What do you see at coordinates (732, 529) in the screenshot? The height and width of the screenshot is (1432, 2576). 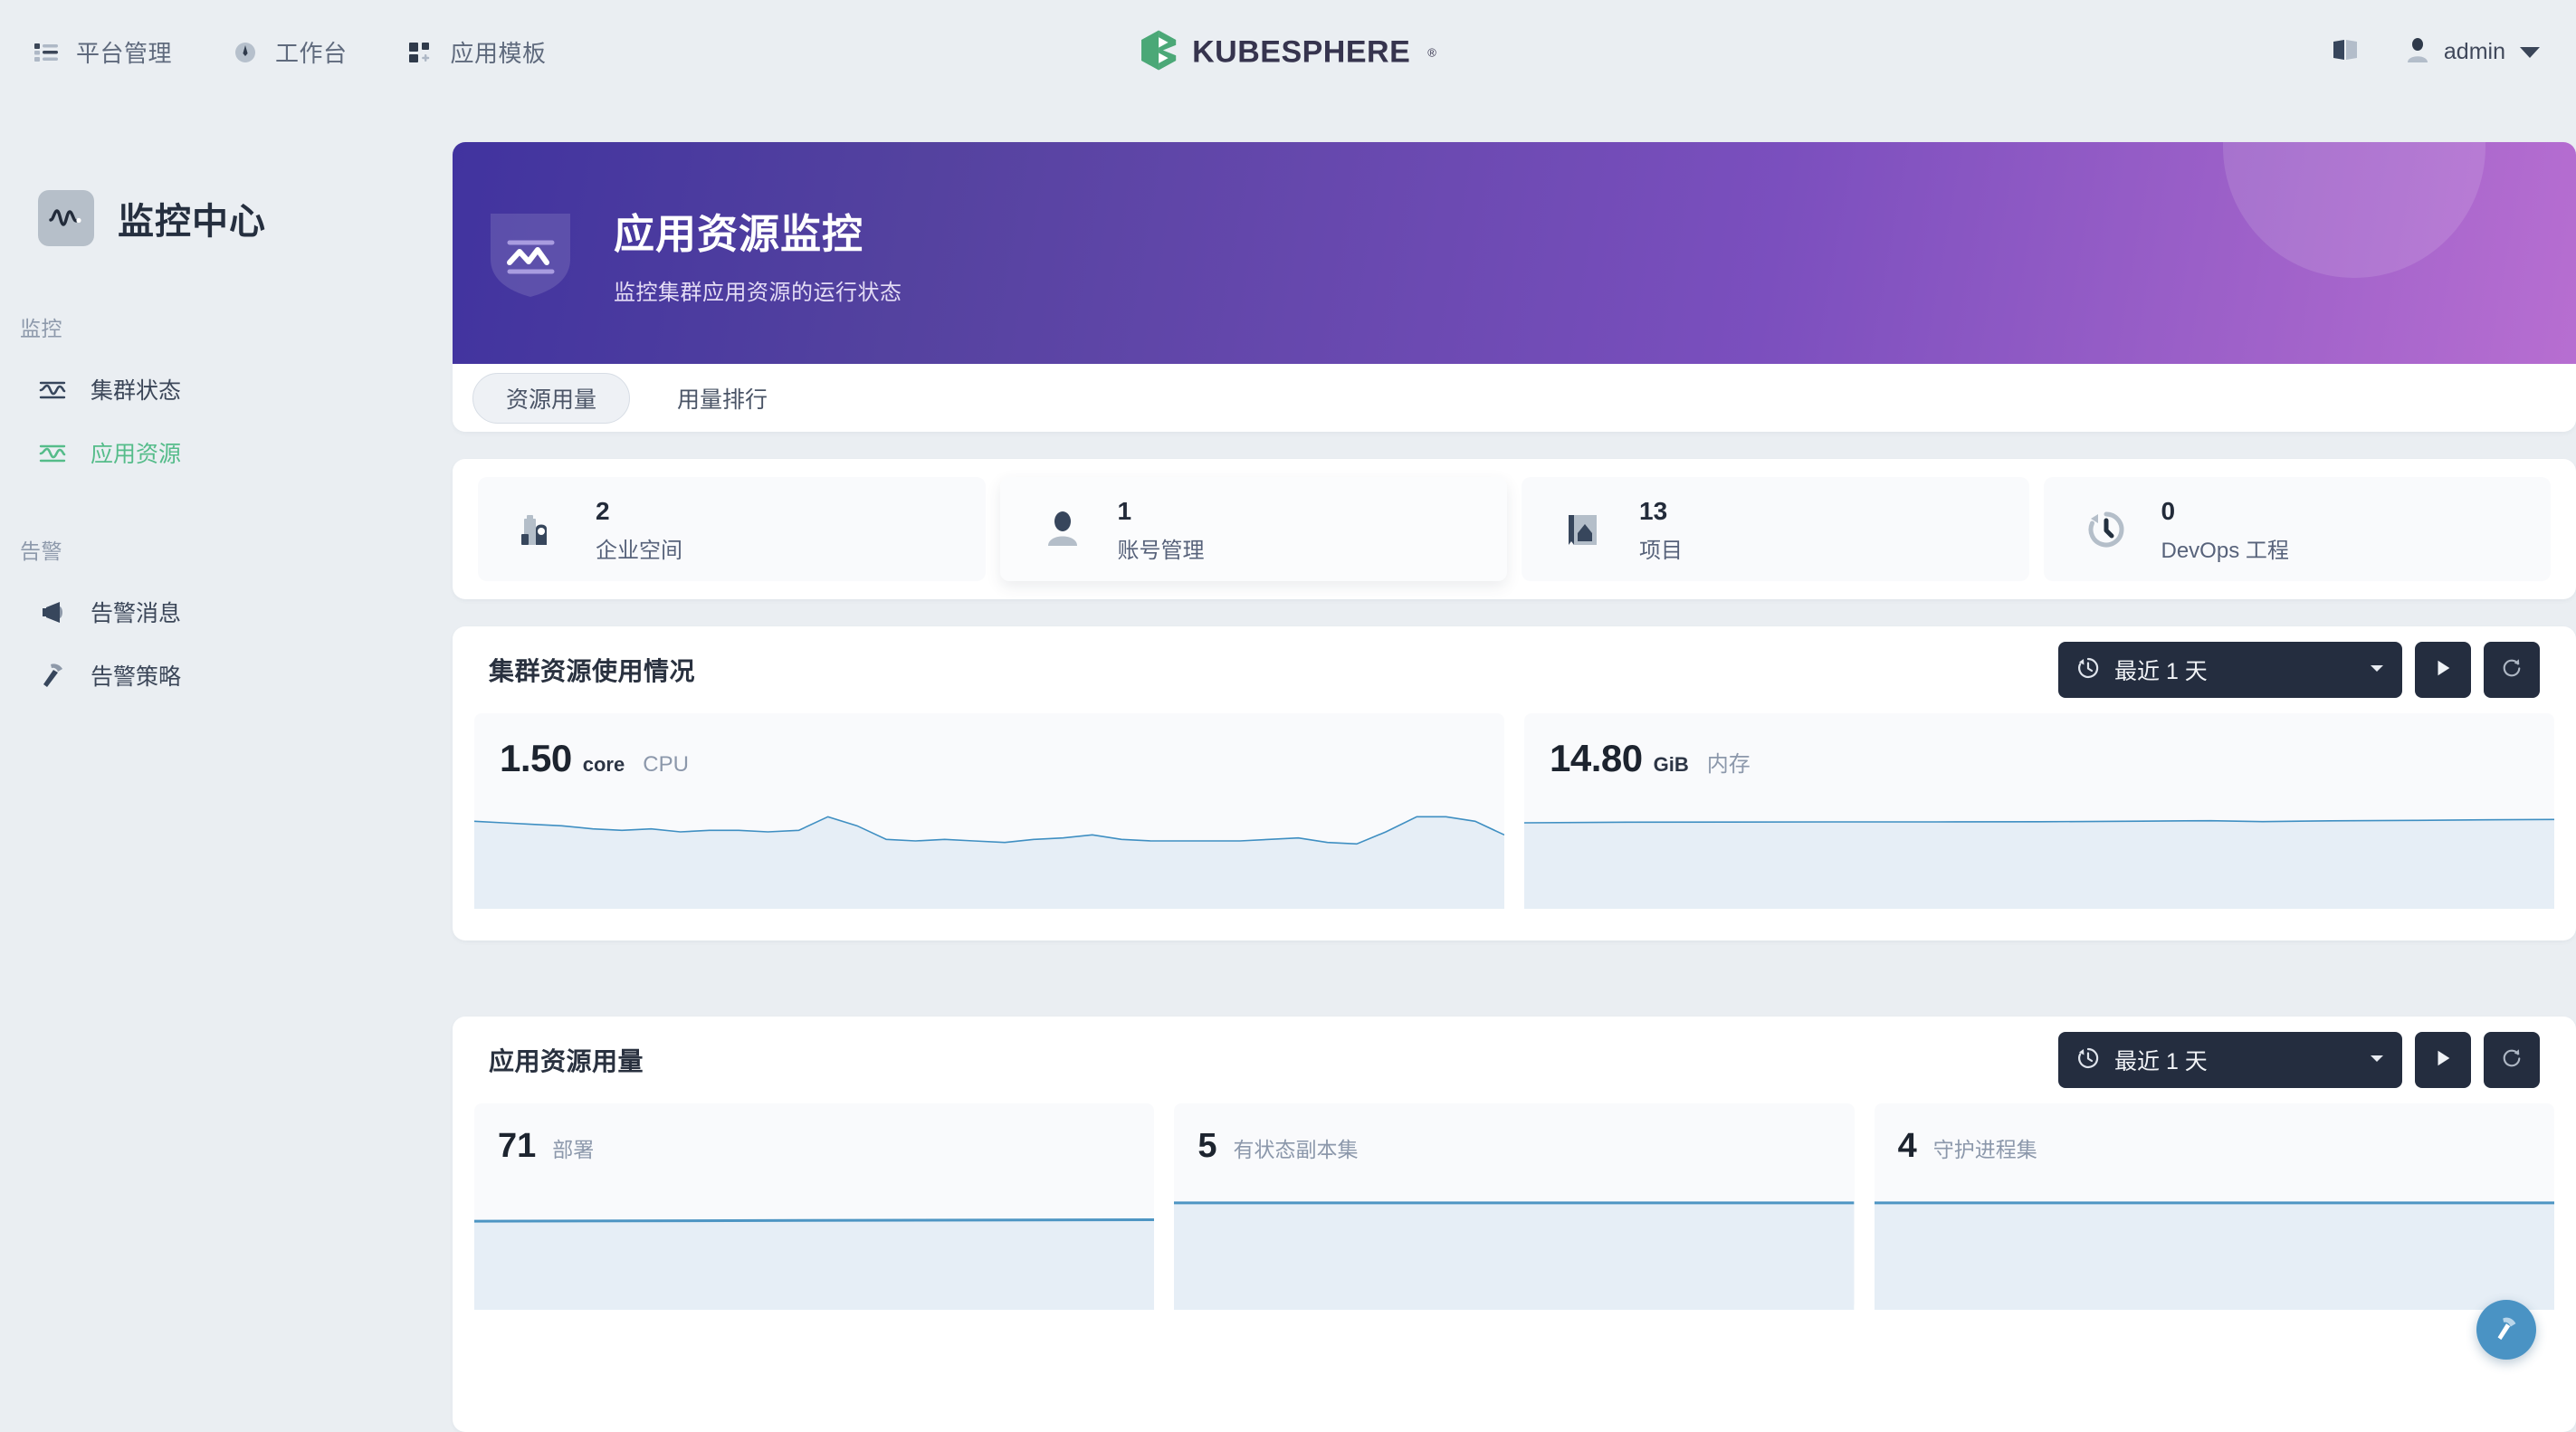 I see `stat-card-workspaces: 2 企业空间` at bounding box center [732, 529].